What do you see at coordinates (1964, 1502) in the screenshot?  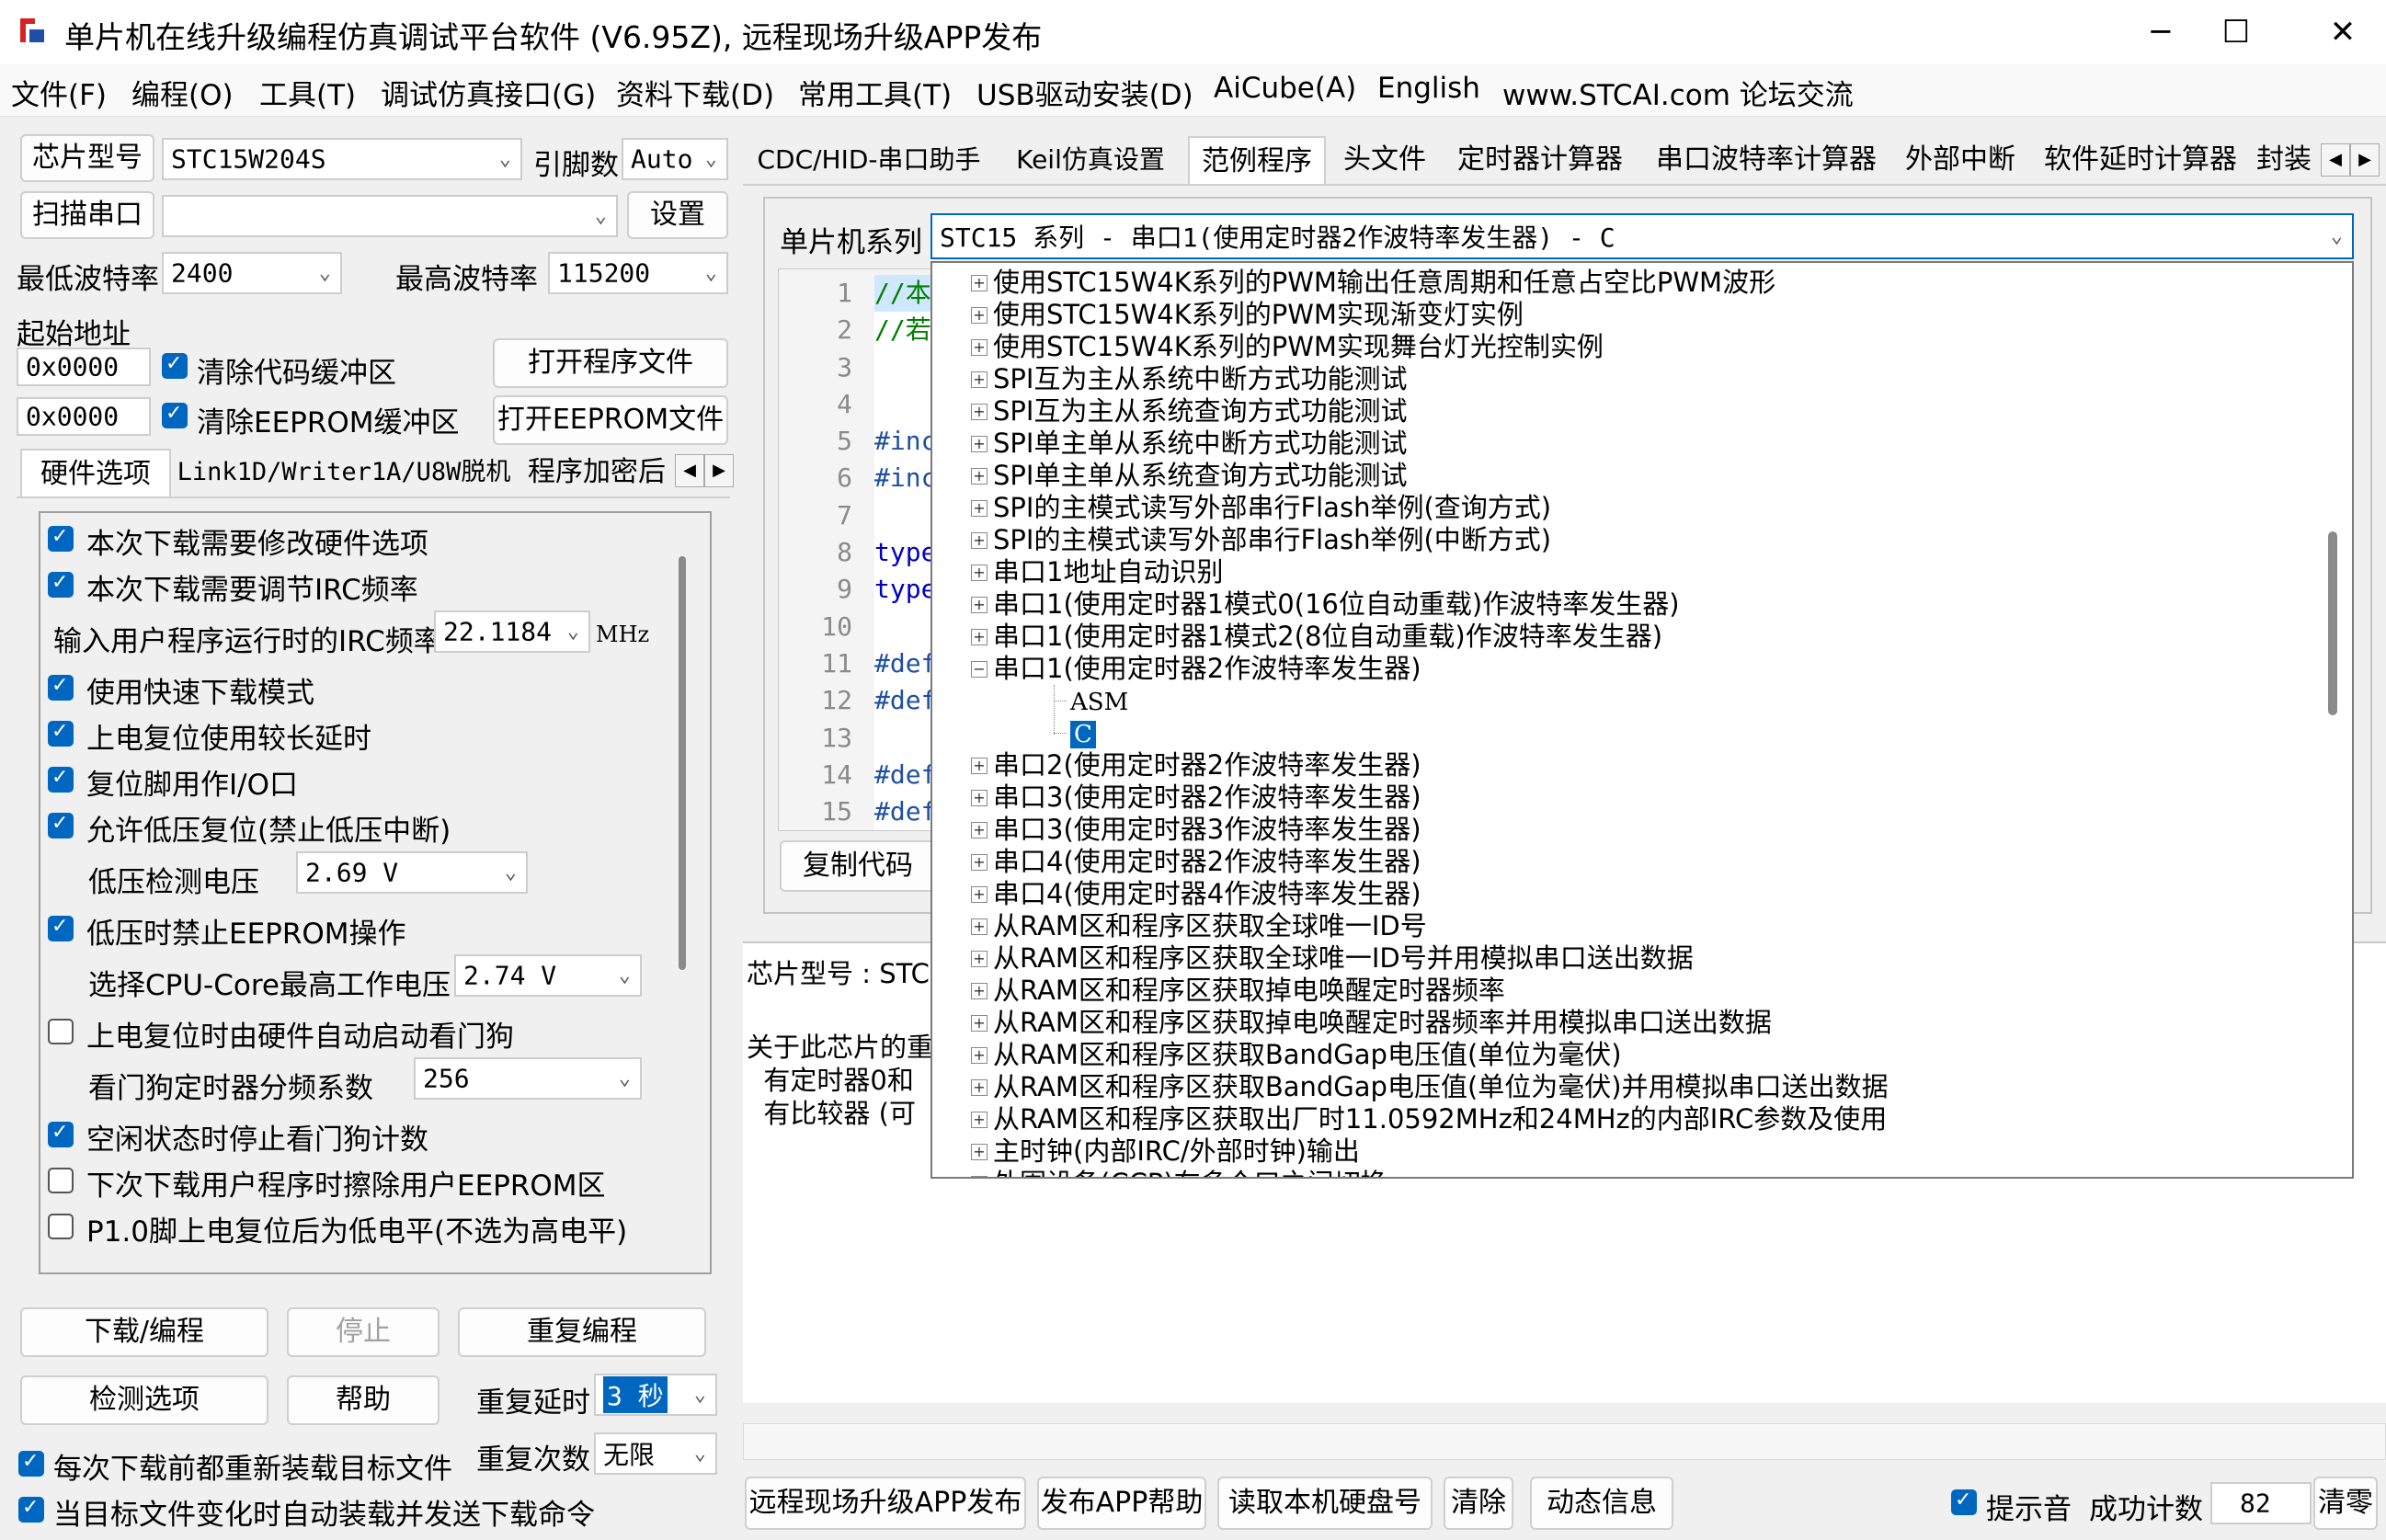 I see `beep-checkbox` at bounding box center [1964, 1502].